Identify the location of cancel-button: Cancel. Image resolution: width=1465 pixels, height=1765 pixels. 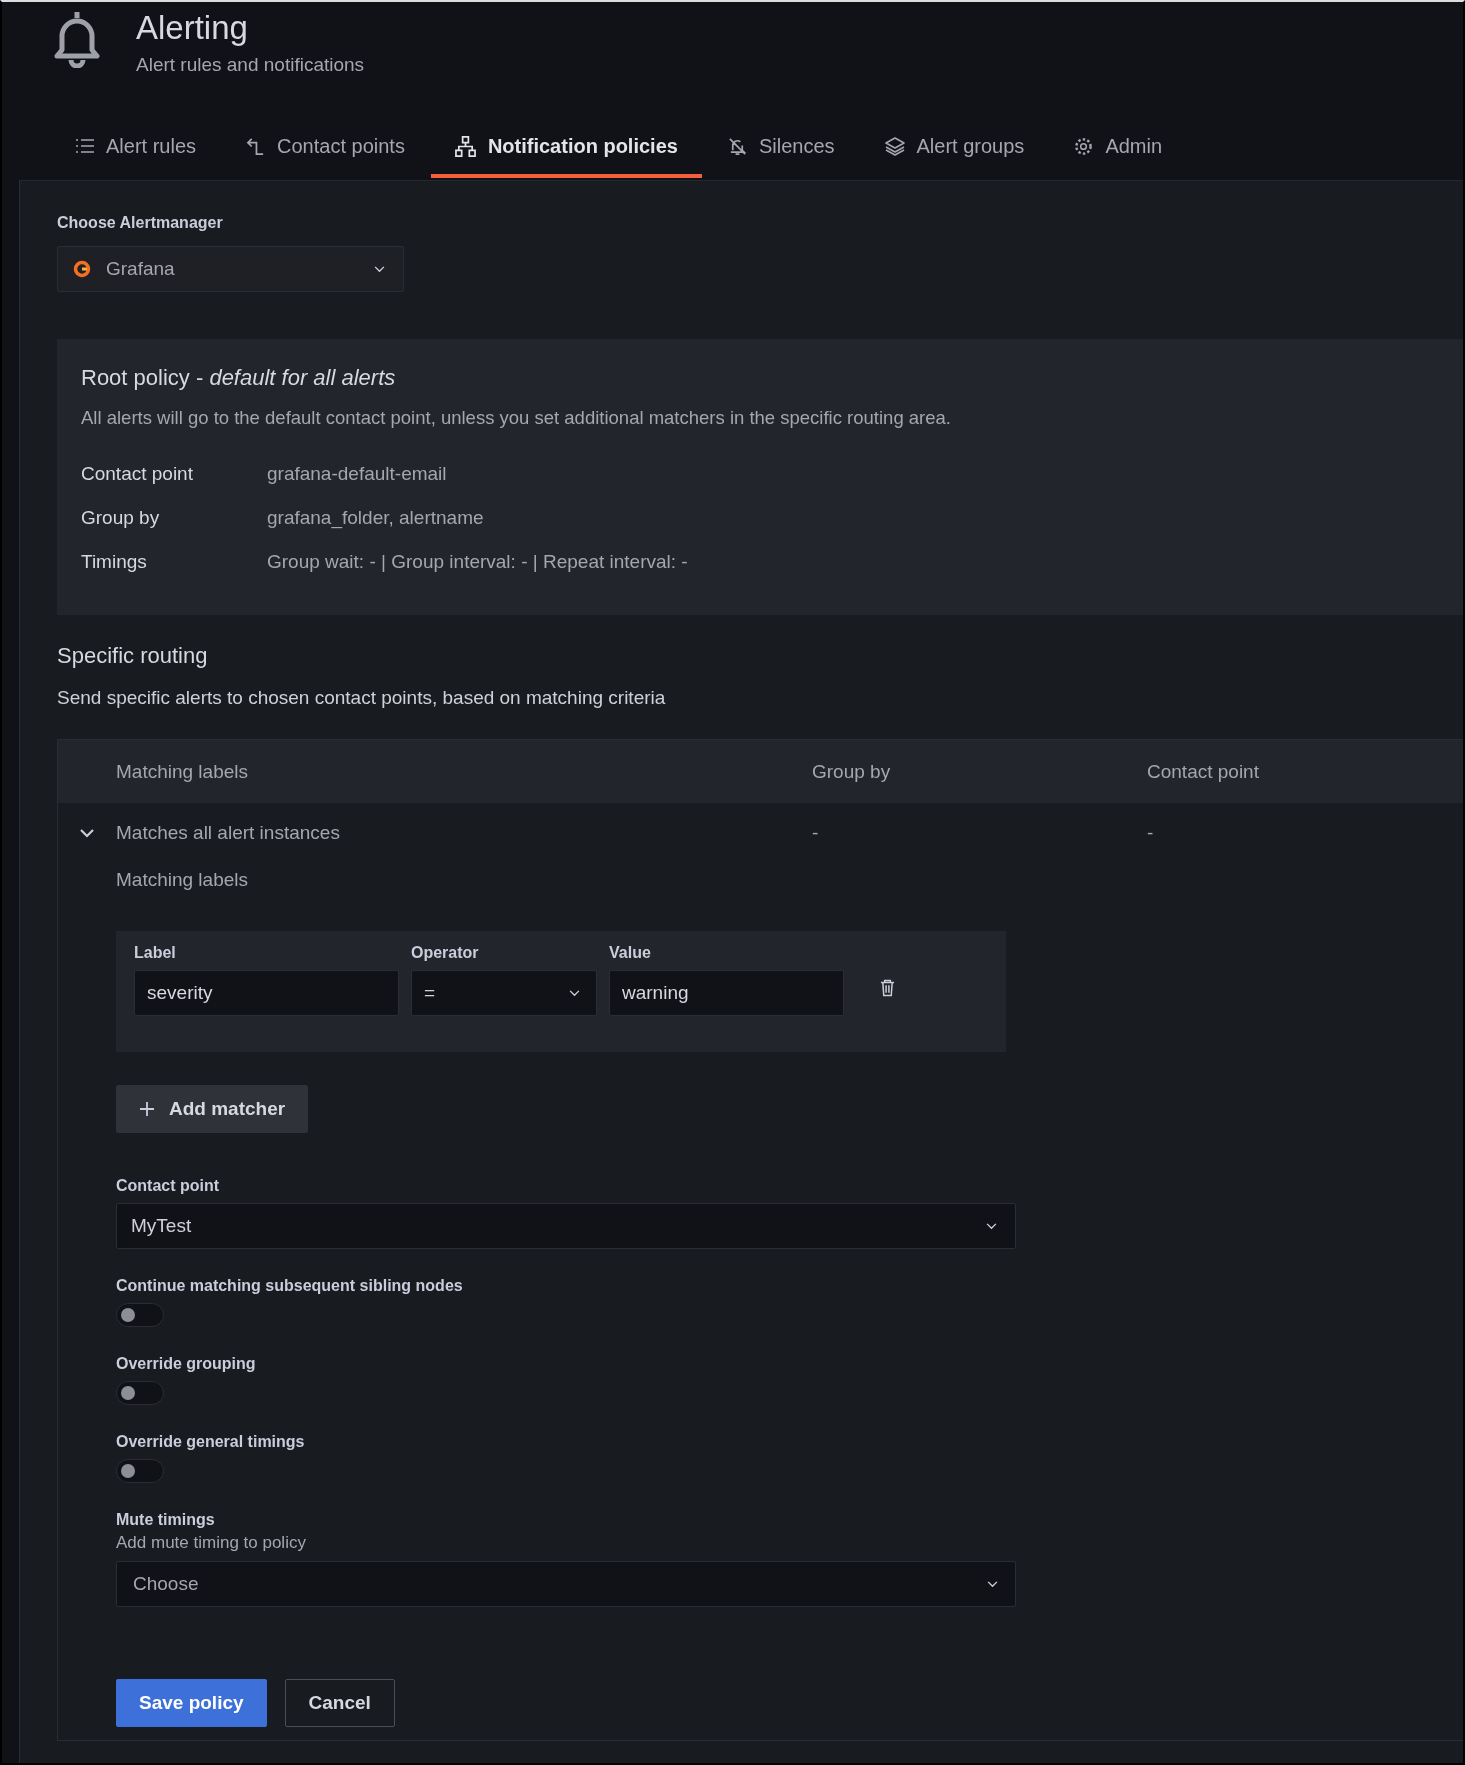
(339, 1703).